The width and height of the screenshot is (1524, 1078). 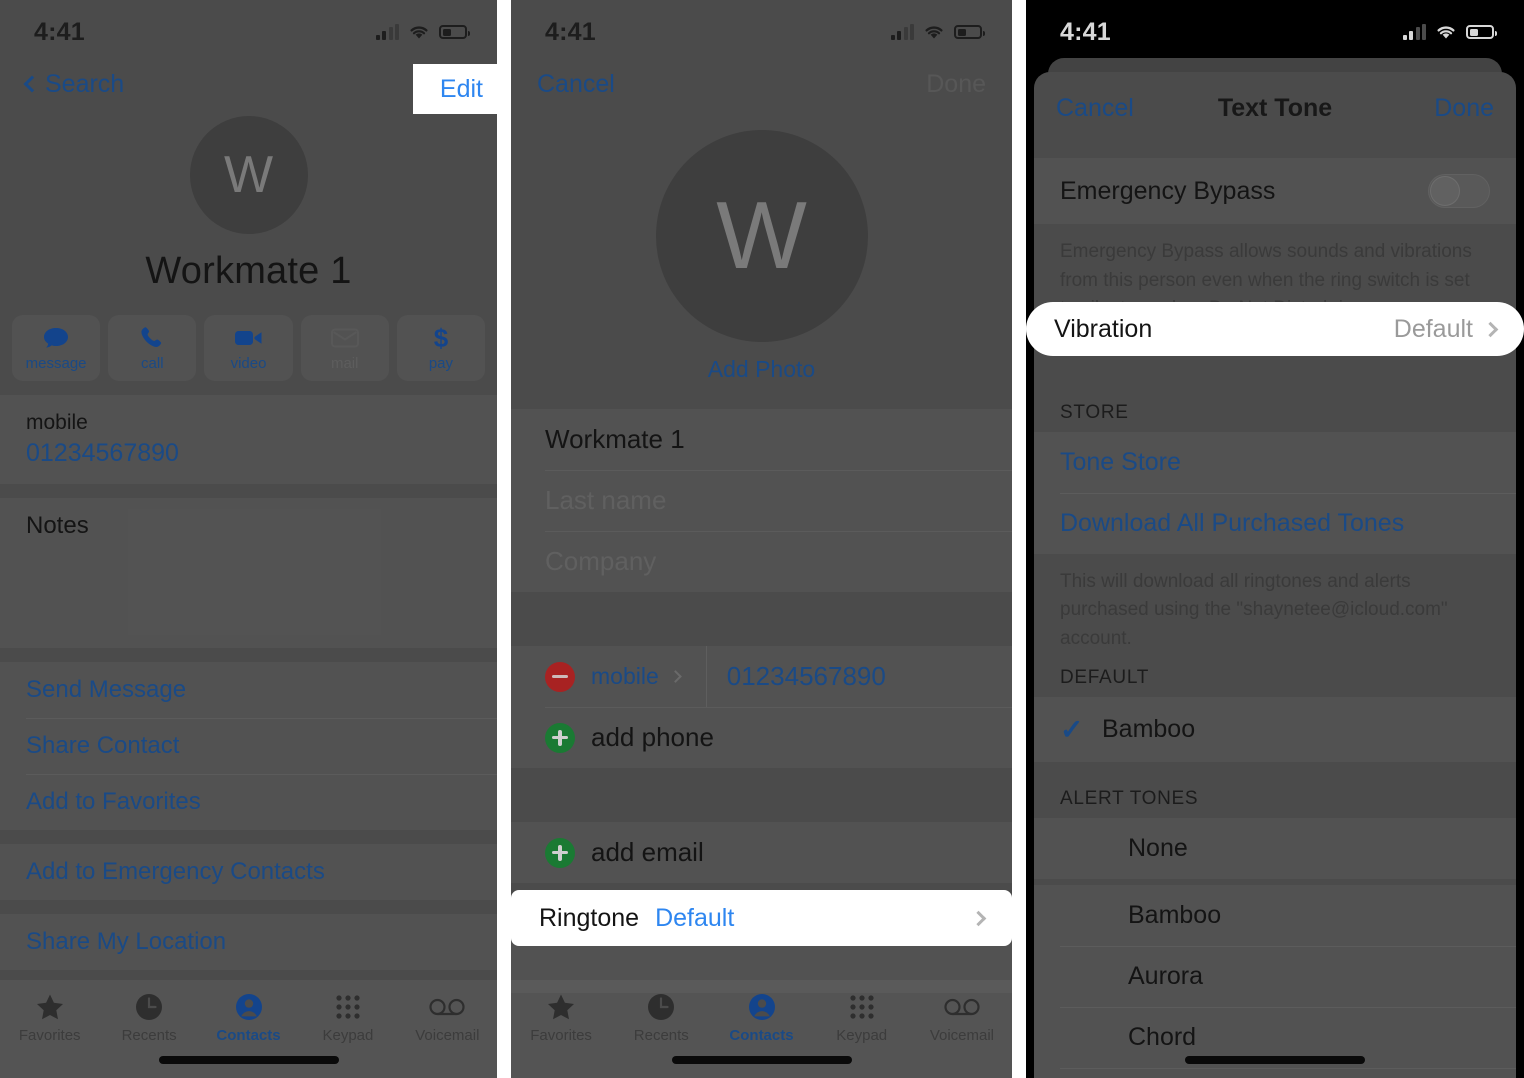 I want to click on nav-bar: Cancel Done, so click(x=761, y=84).